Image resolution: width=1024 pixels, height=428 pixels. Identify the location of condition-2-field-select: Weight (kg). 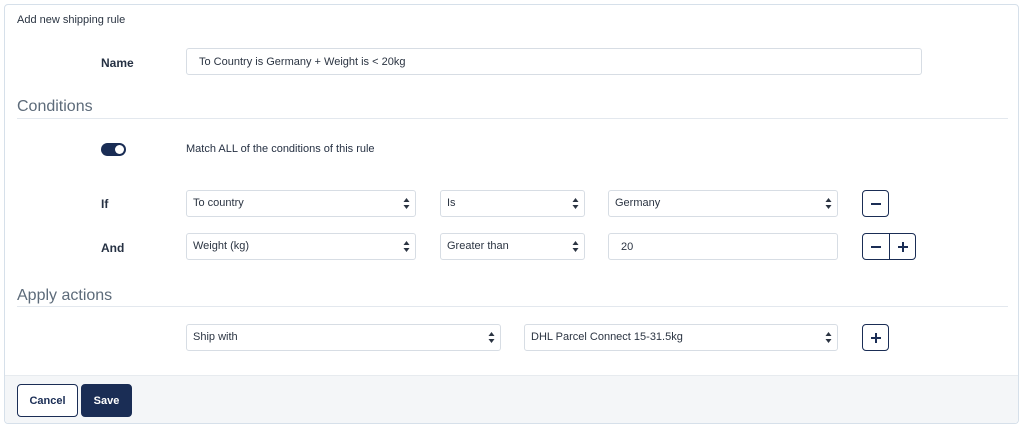
(301, 246).